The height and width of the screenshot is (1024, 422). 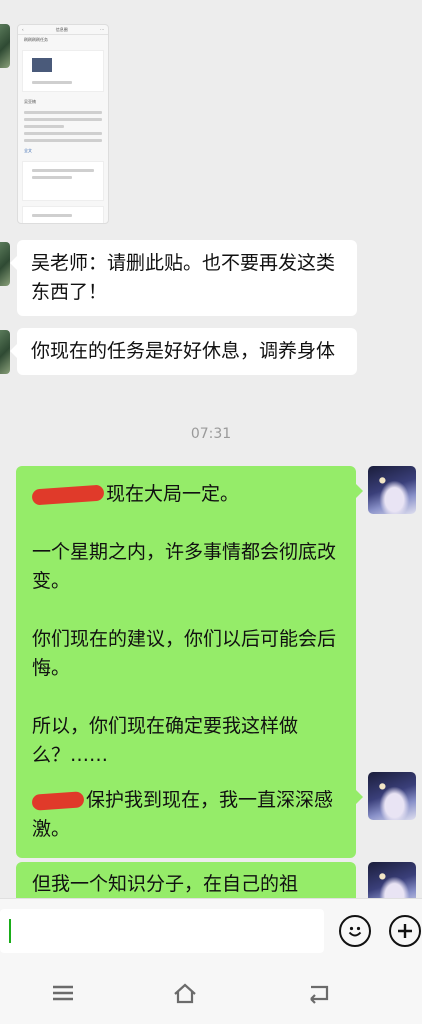 I want to click on plus-button, so click(x=405, y=931).